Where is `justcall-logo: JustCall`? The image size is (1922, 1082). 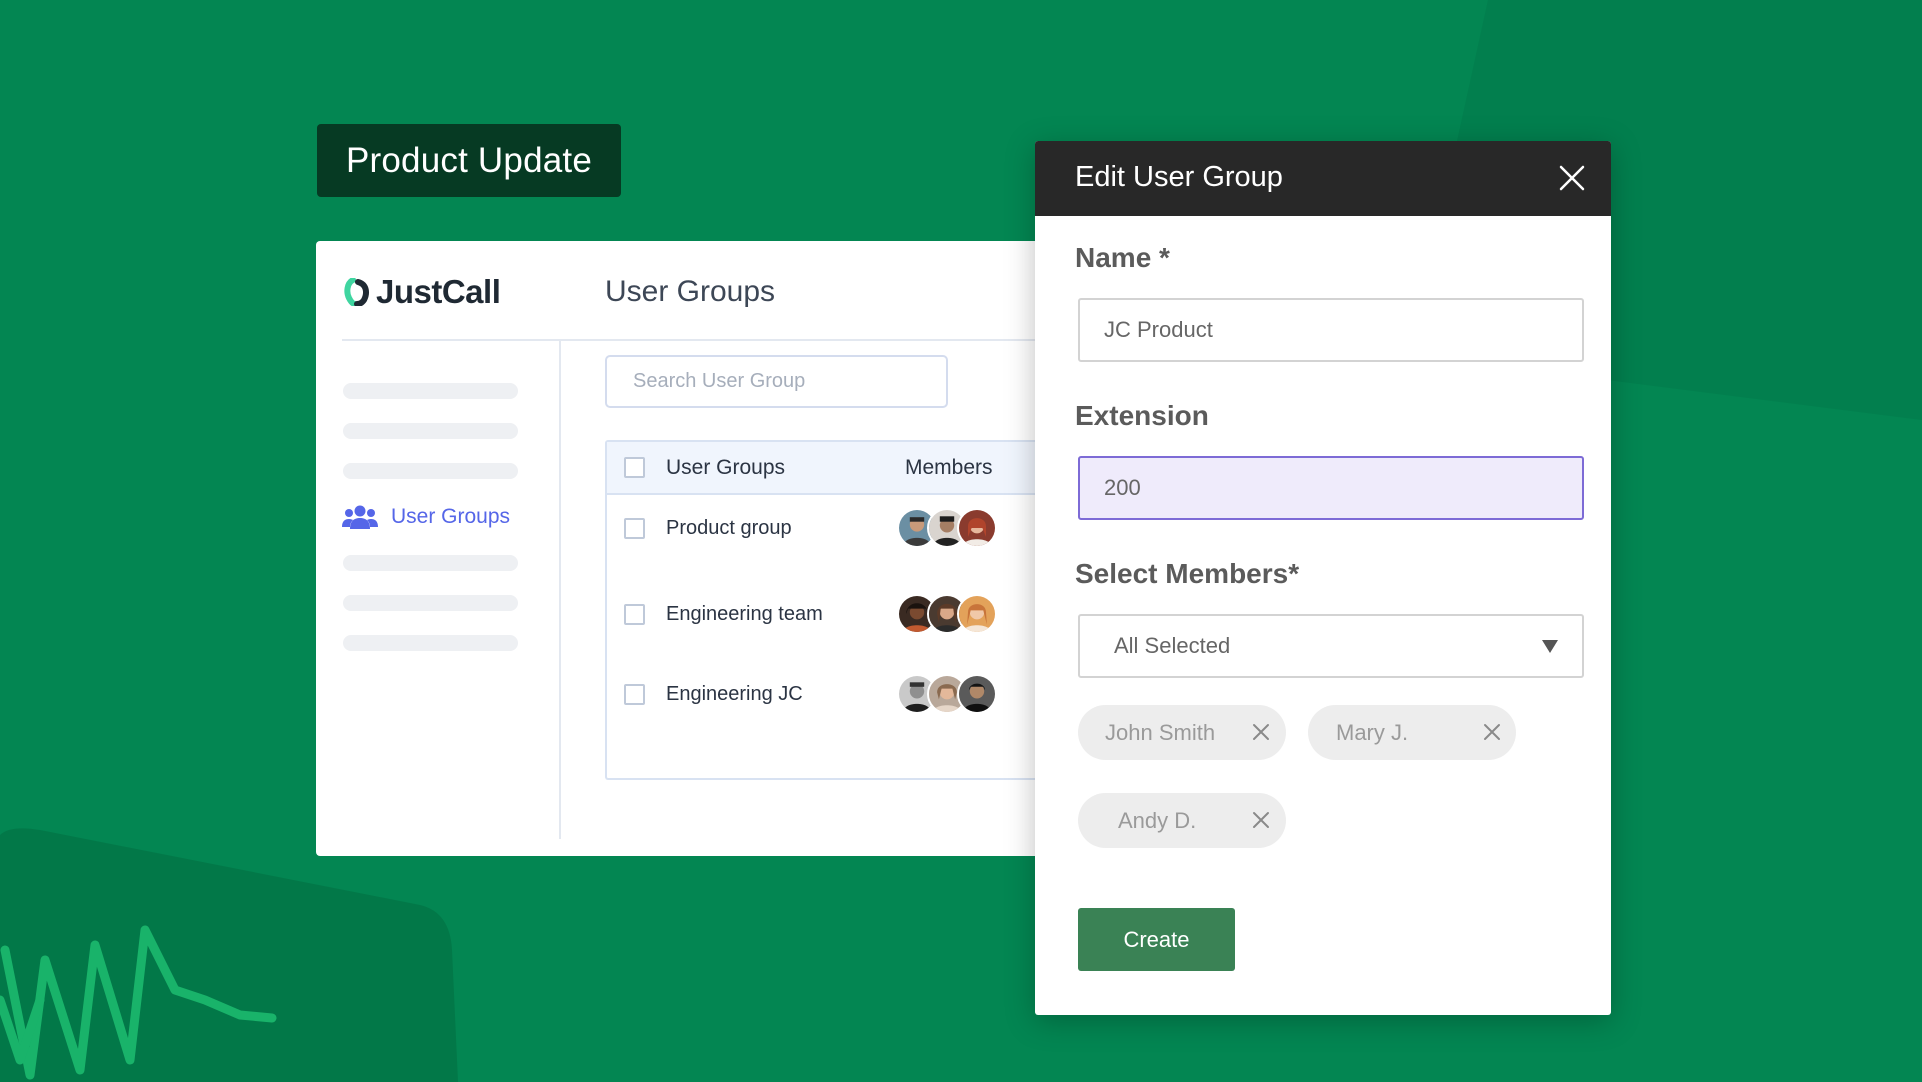
justcall-logo: JustCall is located at coordinates (422, 292).